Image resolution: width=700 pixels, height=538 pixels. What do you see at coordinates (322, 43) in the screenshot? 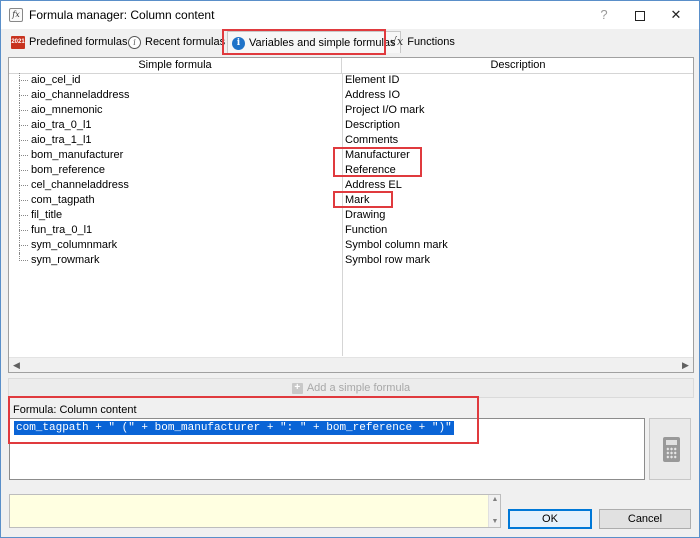
I see `tab-label: Variables and simple formulas` at bounding box center [322, 43].